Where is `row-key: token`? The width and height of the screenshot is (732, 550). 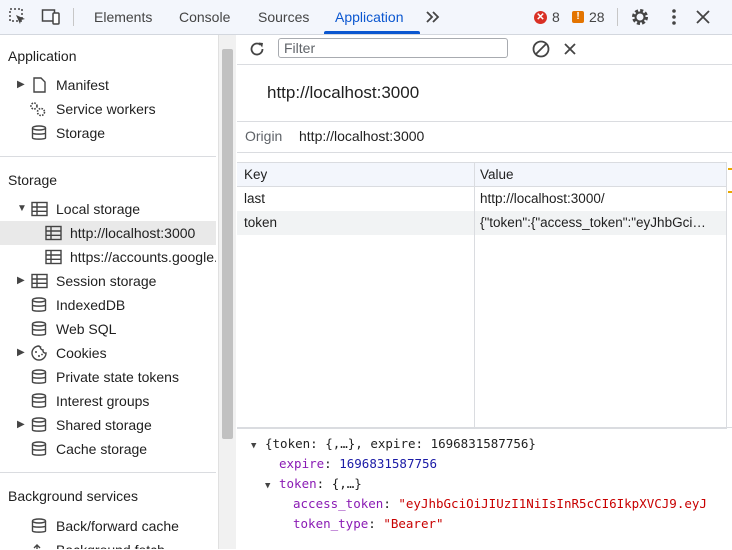 row-key: token is located at coordinates (261, 222).